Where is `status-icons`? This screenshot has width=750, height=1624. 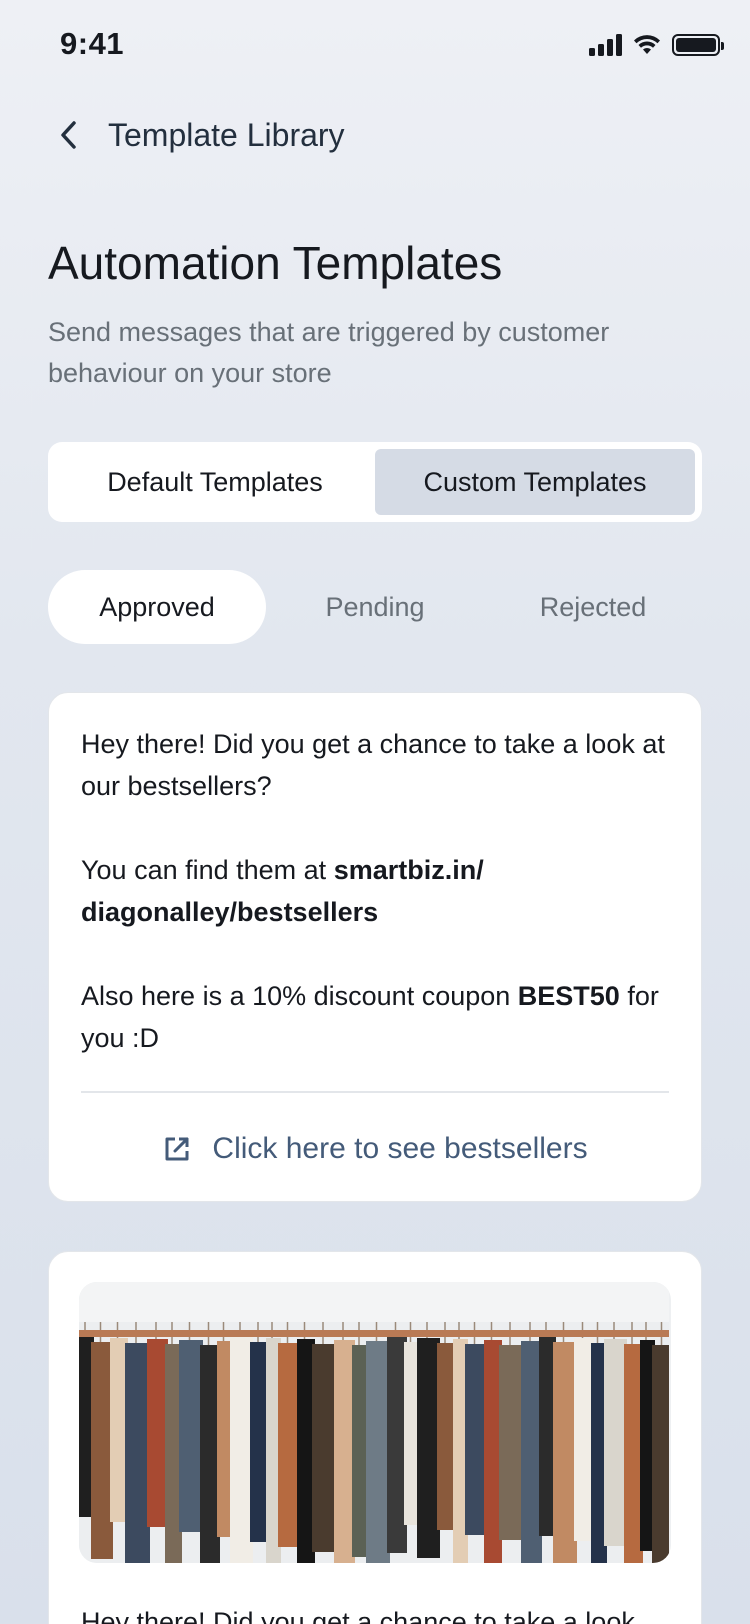 status-icons is located at coordinates (656, 45).